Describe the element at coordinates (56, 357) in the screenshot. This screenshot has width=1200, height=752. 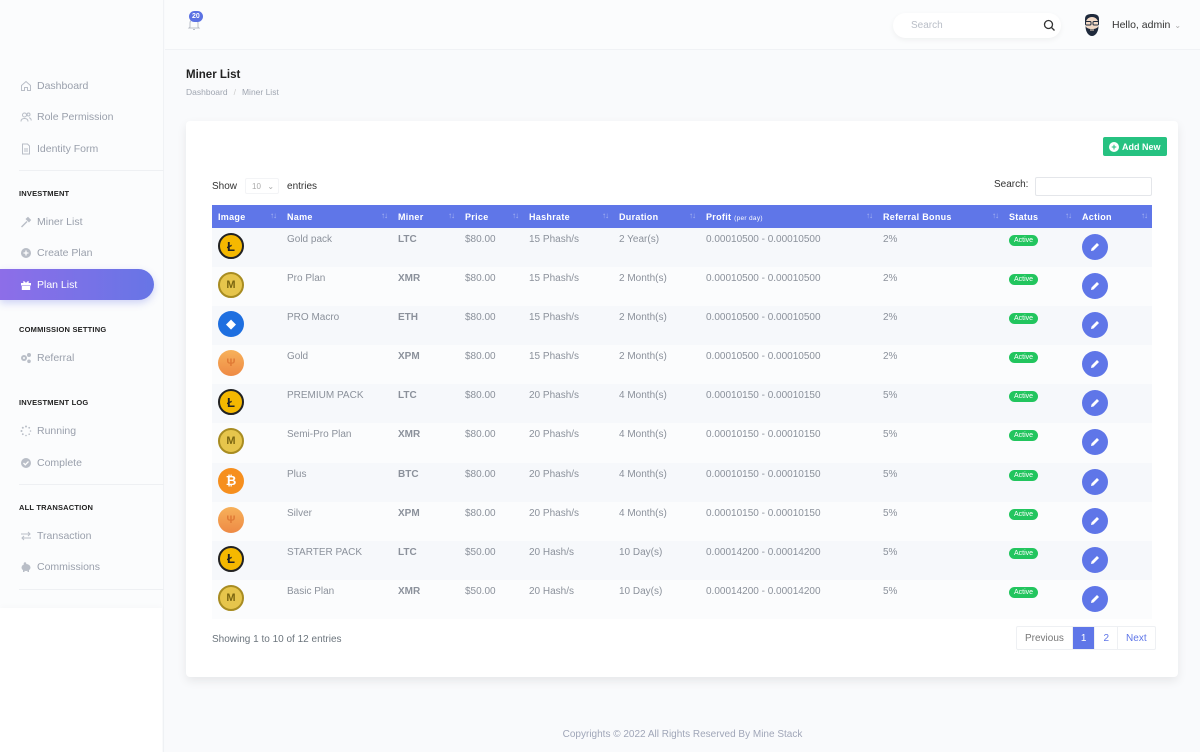
I see `sidebar-item-label: Referral` at that location.